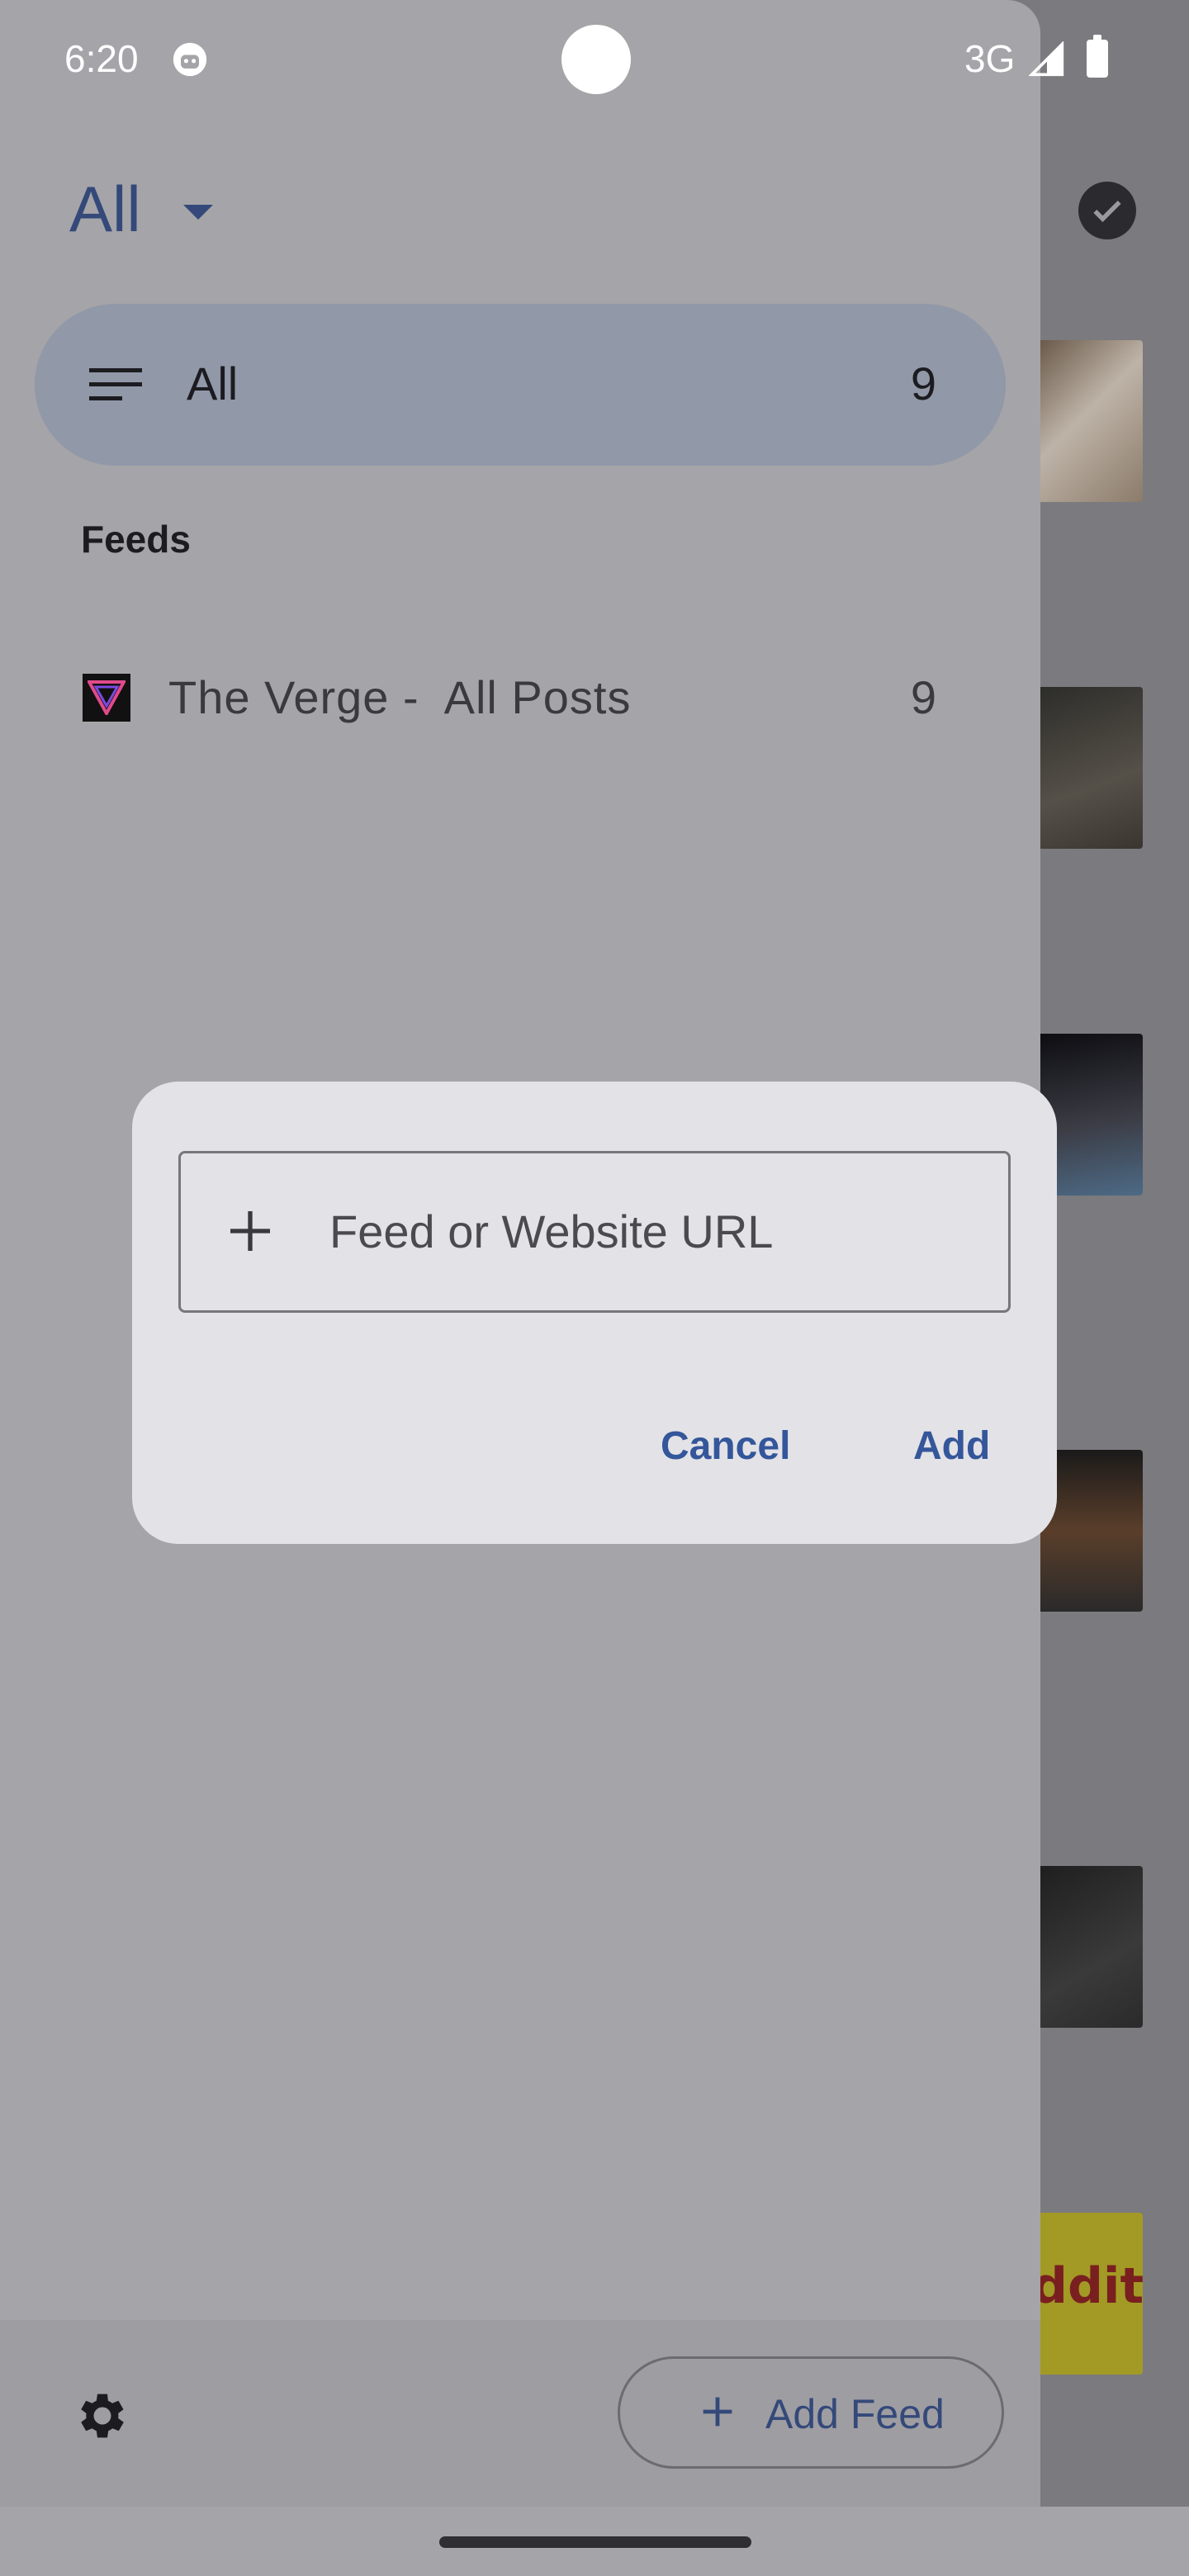 The width and height of the screenshot is (1189, 2576). Describe the element at coordinates (1091, 2294) in the screenshot. I see `article-thumbnail: ddit` at that location.